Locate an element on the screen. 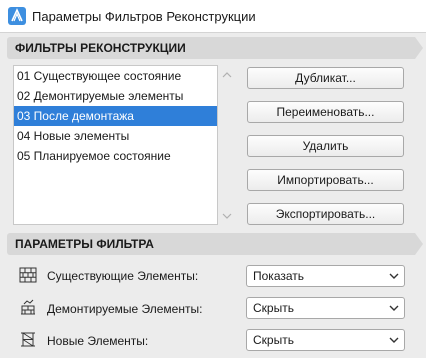  new-elements-icon is located at coordinates (28, 339).